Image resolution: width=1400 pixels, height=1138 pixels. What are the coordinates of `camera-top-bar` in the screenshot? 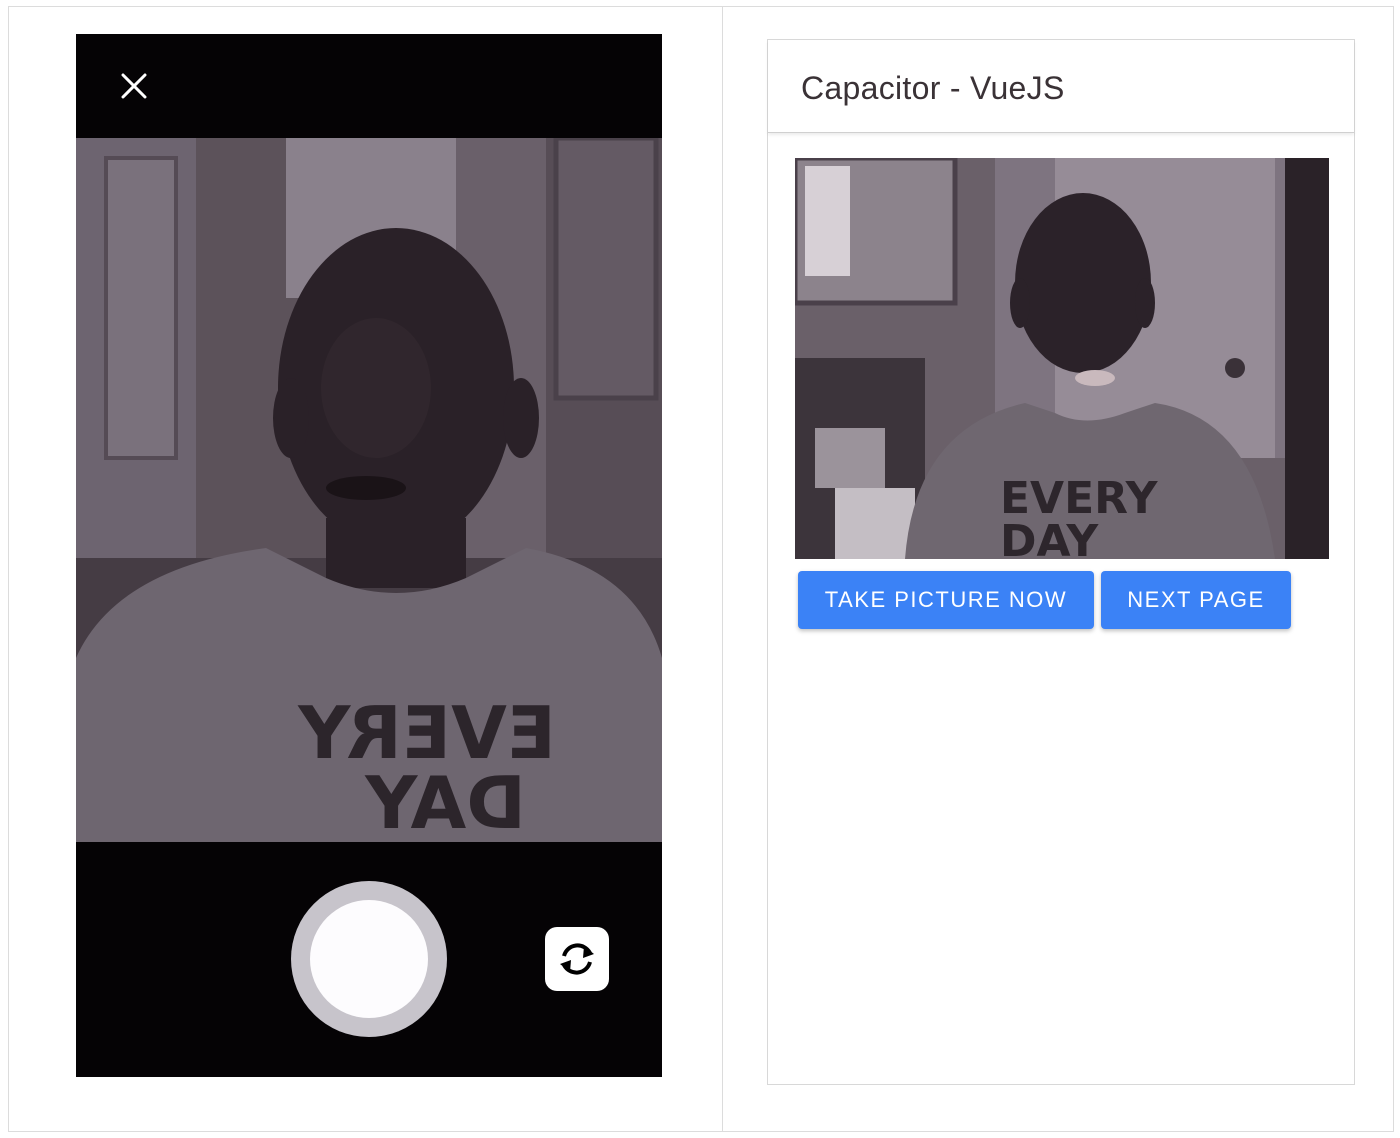 It's located at (369, 86).